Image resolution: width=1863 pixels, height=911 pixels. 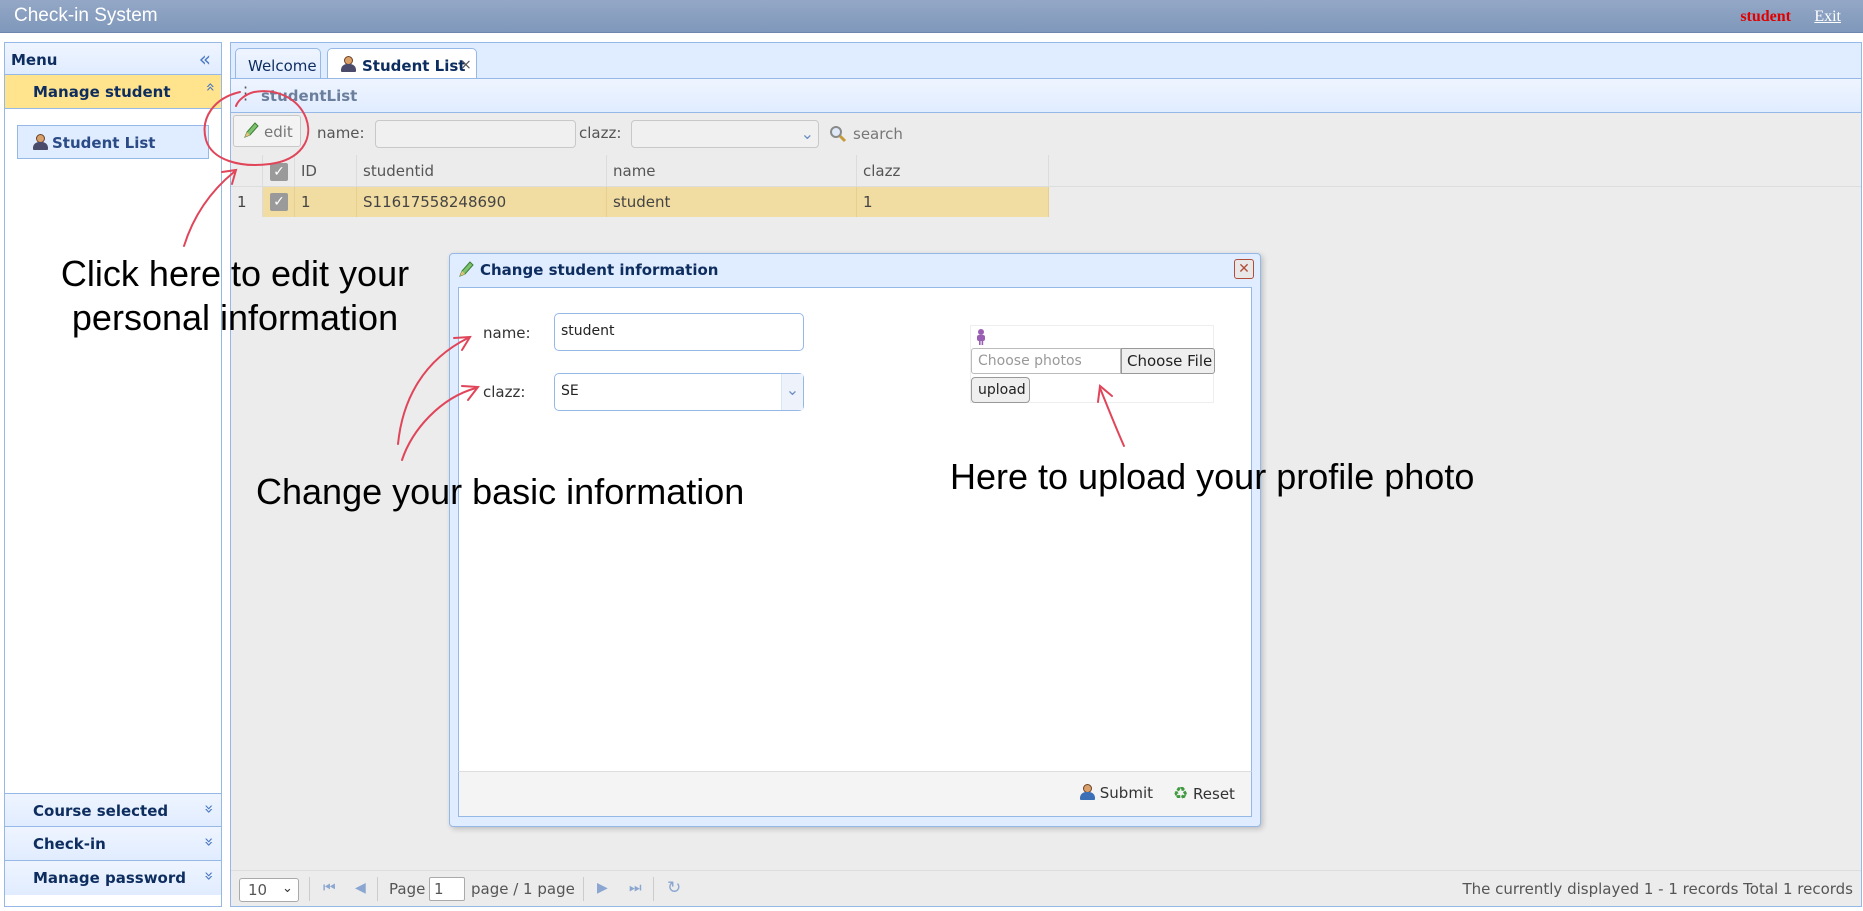 What do you see at coordinates (209, 209) in the screenshot?
I see `edit-arrow` at bounding box center [209, 209].